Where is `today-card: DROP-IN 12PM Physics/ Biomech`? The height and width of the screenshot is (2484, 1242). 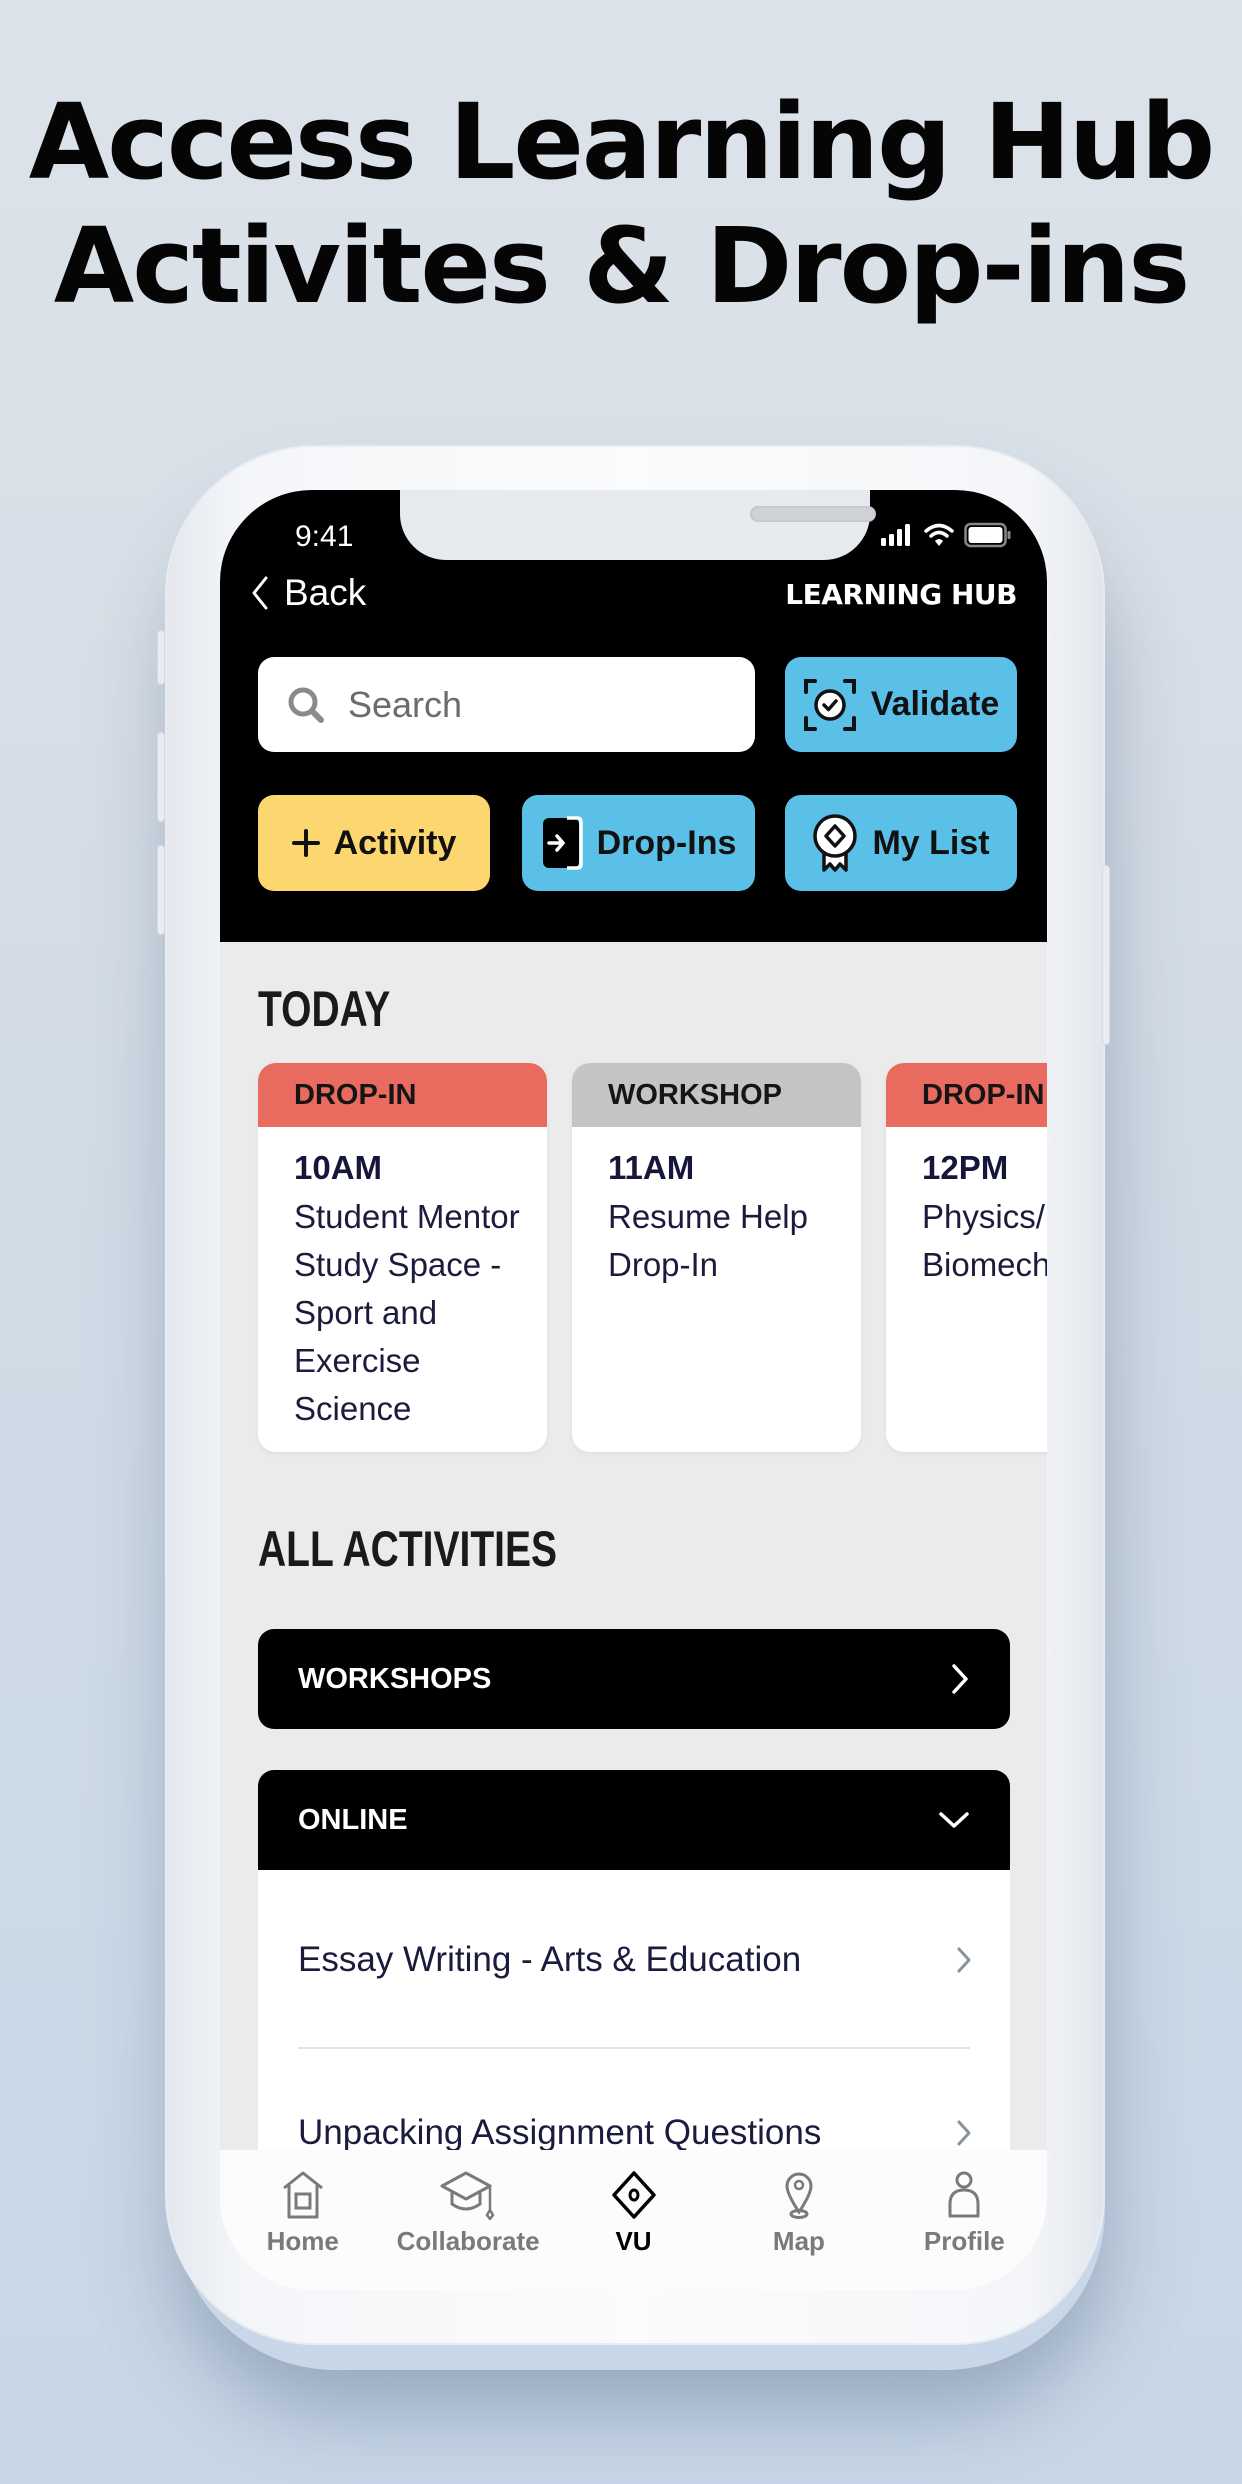
today-card: DROP-IN 12PM Physics/ Biomech is located at coordinates (966, 1257).